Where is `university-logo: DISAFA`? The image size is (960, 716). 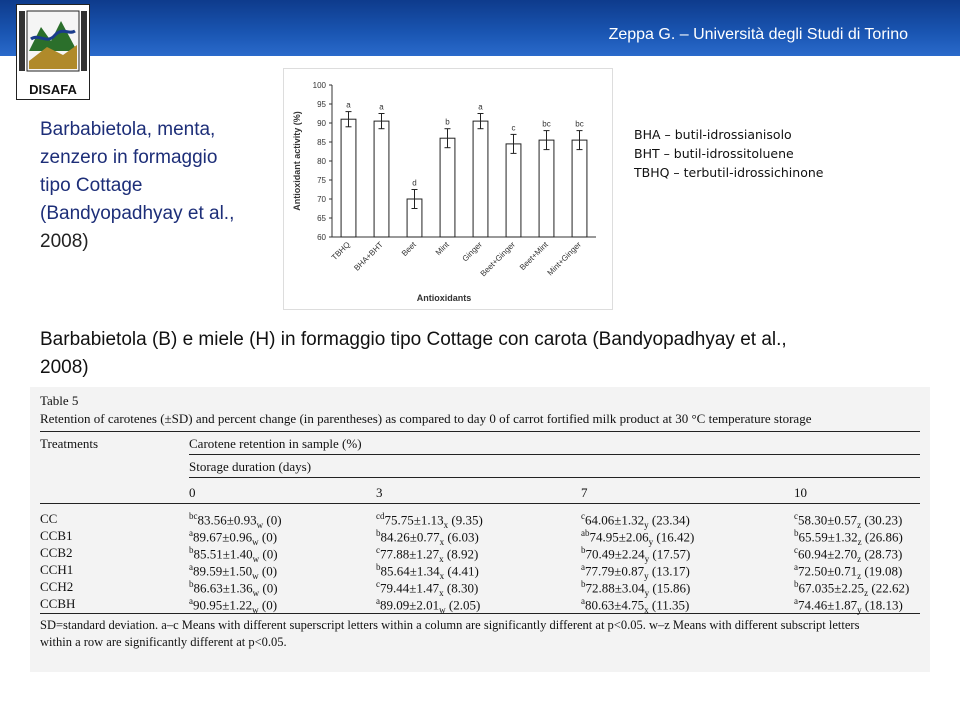 university-logo: DISAFA is located at coordinates (53, 52).